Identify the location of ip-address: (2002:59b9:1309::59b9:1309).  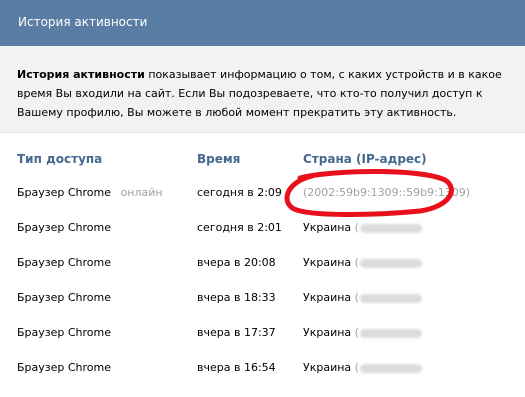
(387, 192).